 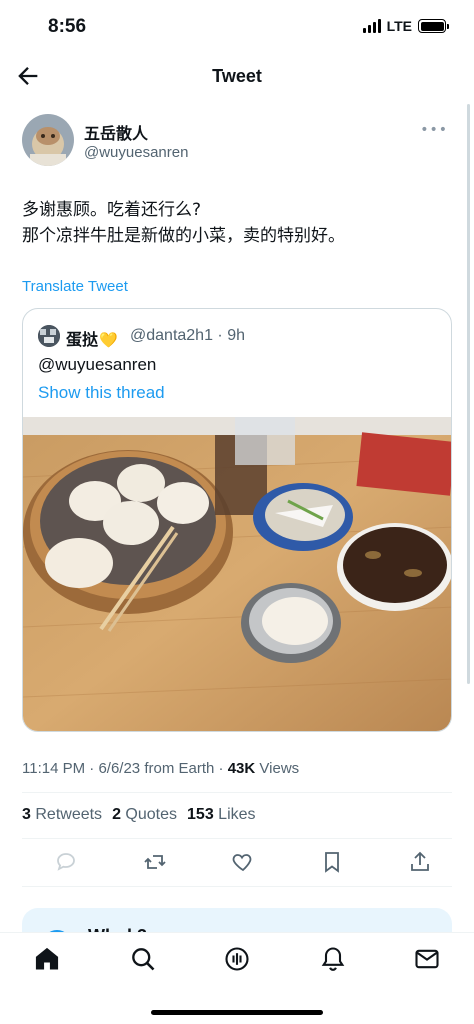 I want to click on quoted-body: @wuyuesanren, so click(x=97, y=364).